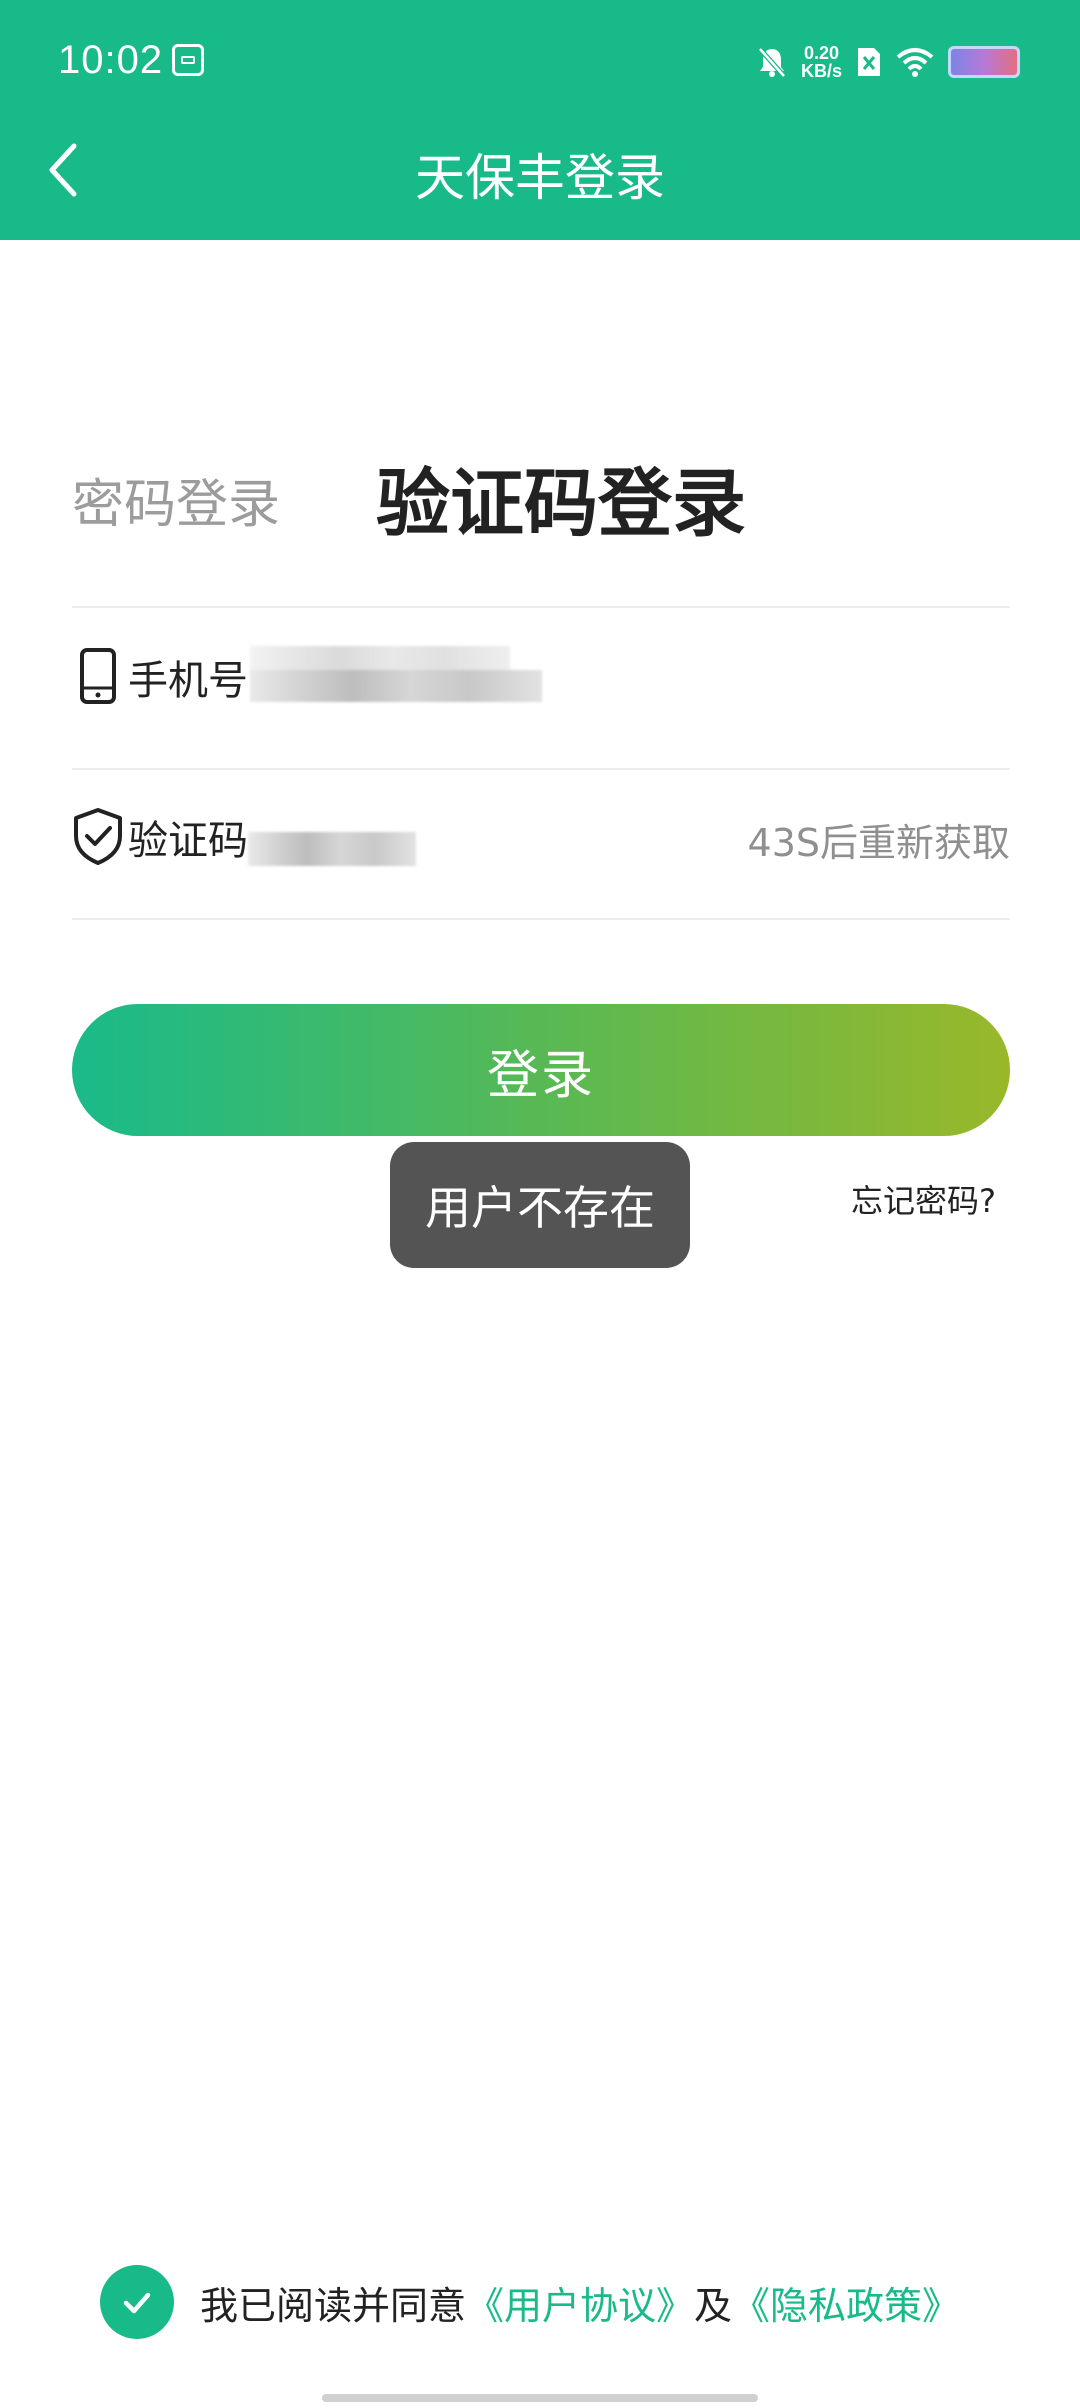  I want to click on user-agreement-link: 《用户协议》, so click(580, 2306).